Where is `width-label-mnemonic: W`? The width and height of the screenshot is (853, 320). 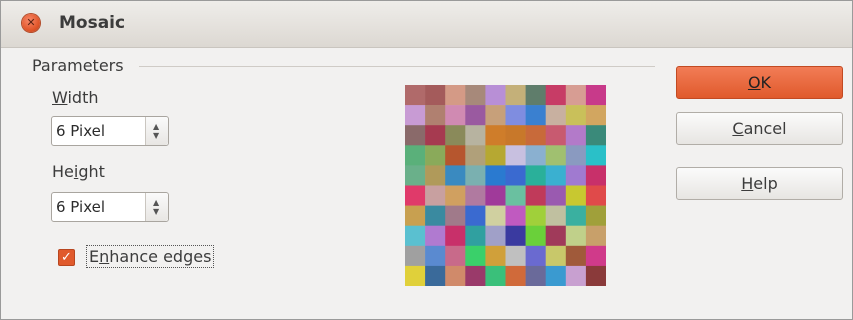
width-label-mnemonic: W is located at coordinates (60, 97).